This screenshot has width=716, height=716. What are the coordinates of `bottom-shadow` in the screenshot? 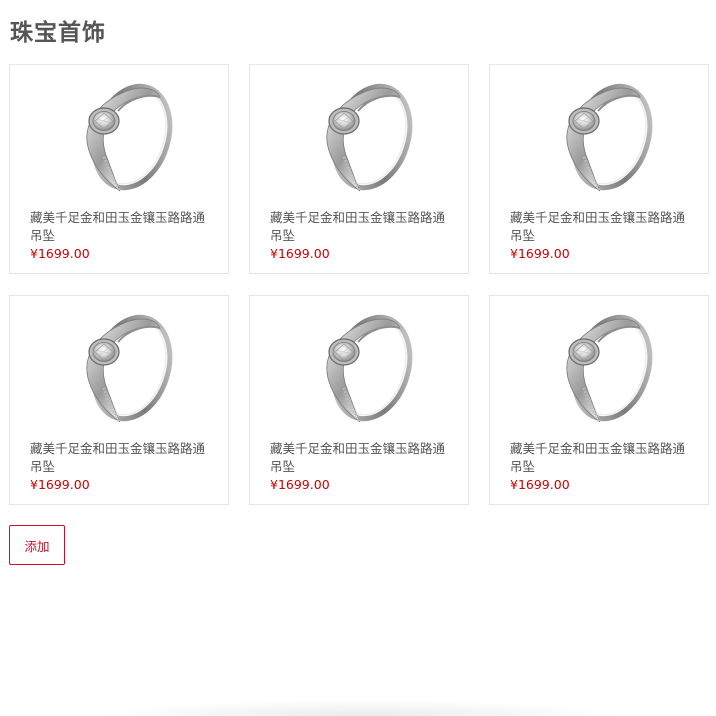 It's located at (360, 708).